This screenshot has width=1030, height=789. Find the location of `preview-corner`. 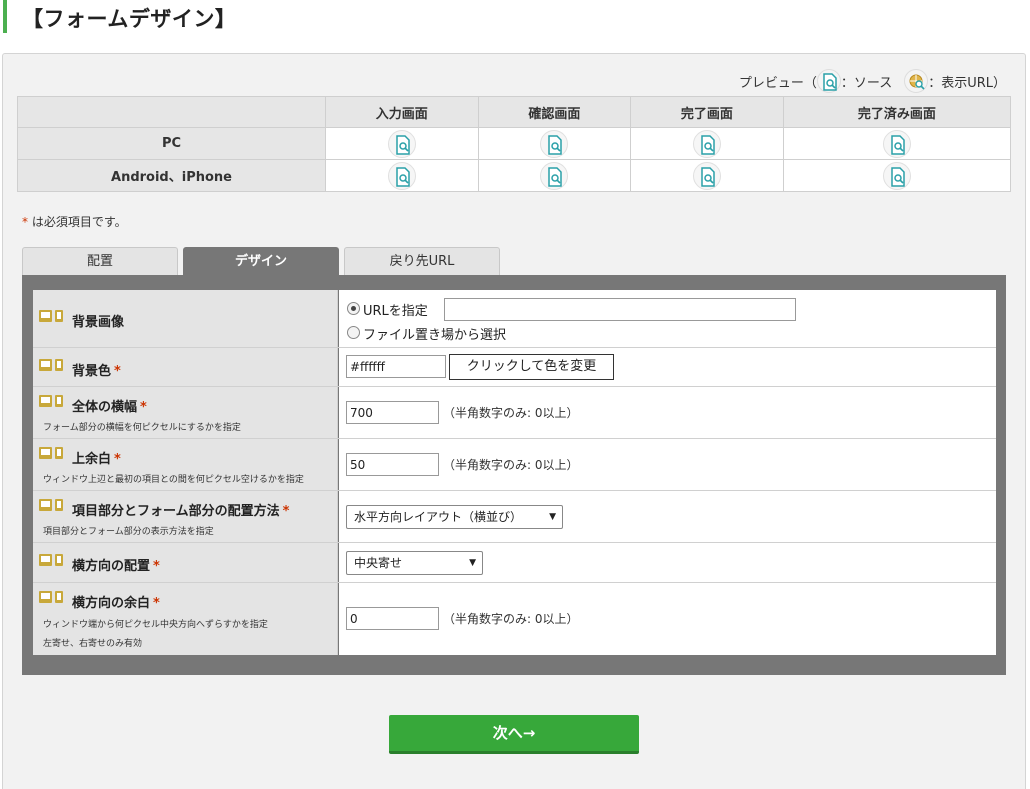

preview-corner is located at coordinates (171, 112).